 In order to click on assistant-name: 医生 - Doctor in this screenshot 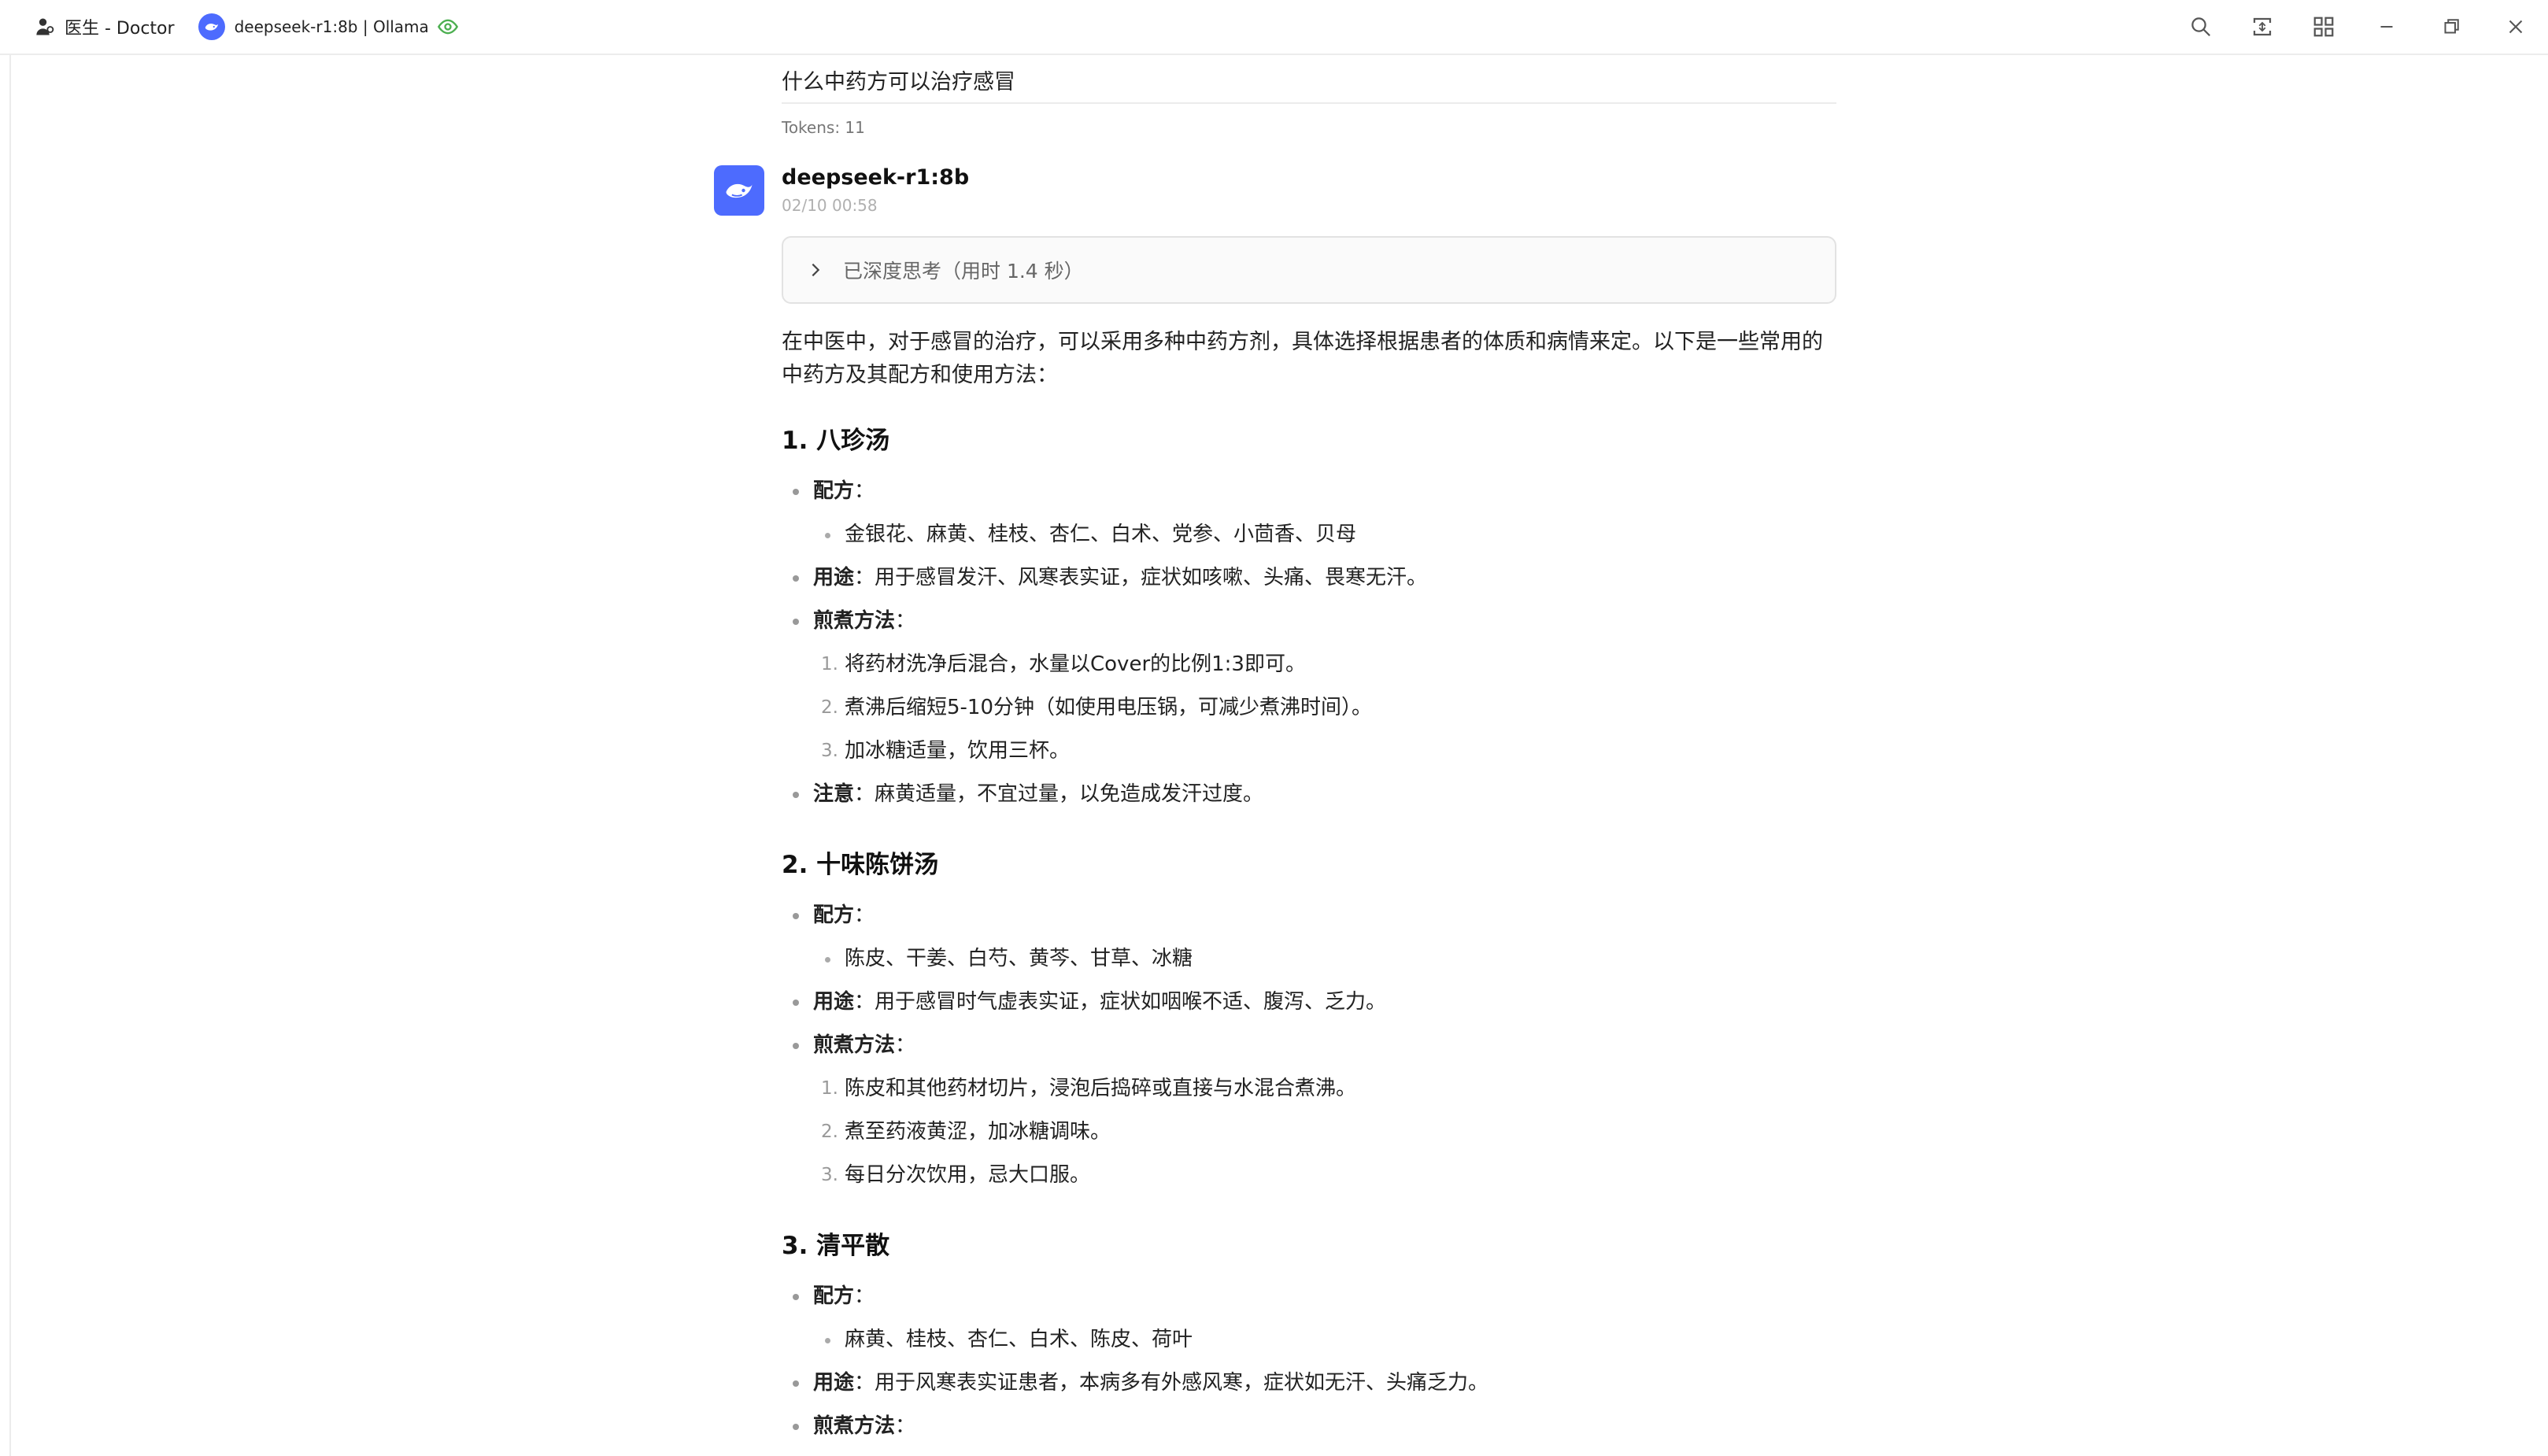, I will do `click(120, 26)`.